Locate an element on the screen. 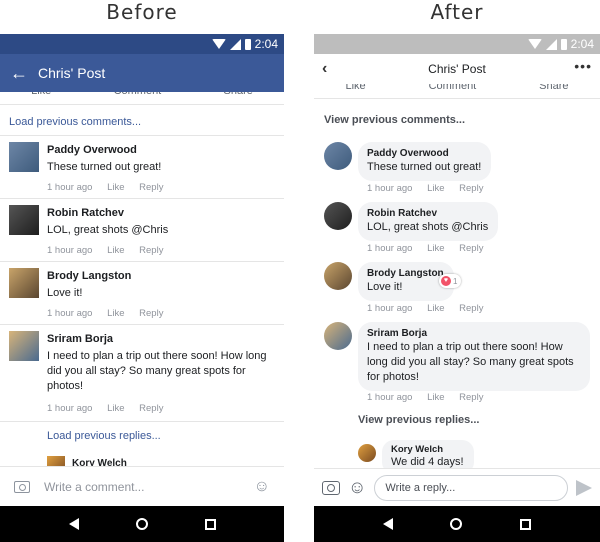 This screenshot has height=542, width=600. comment-text: Love it! is located at coordinates (65, 293).